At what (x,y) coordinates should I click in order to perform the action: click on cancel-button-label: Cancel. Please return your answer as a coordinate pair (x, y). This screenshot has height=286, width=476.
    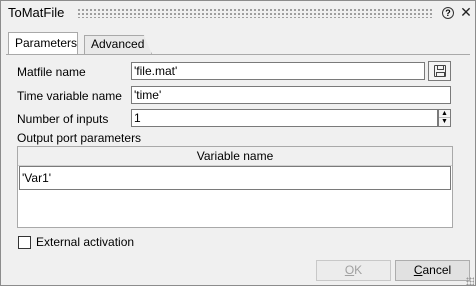
    Looking at the image, I should click on (432, 270).